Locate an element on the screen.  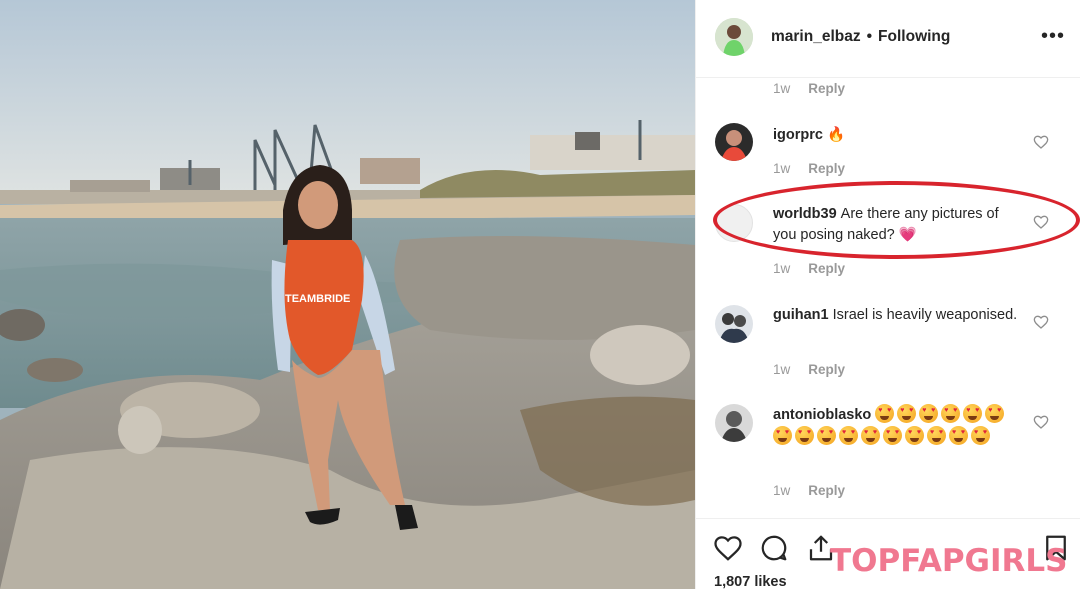
post-header: marin_elbaz • Following ••• is located at coordinates (888, 39).